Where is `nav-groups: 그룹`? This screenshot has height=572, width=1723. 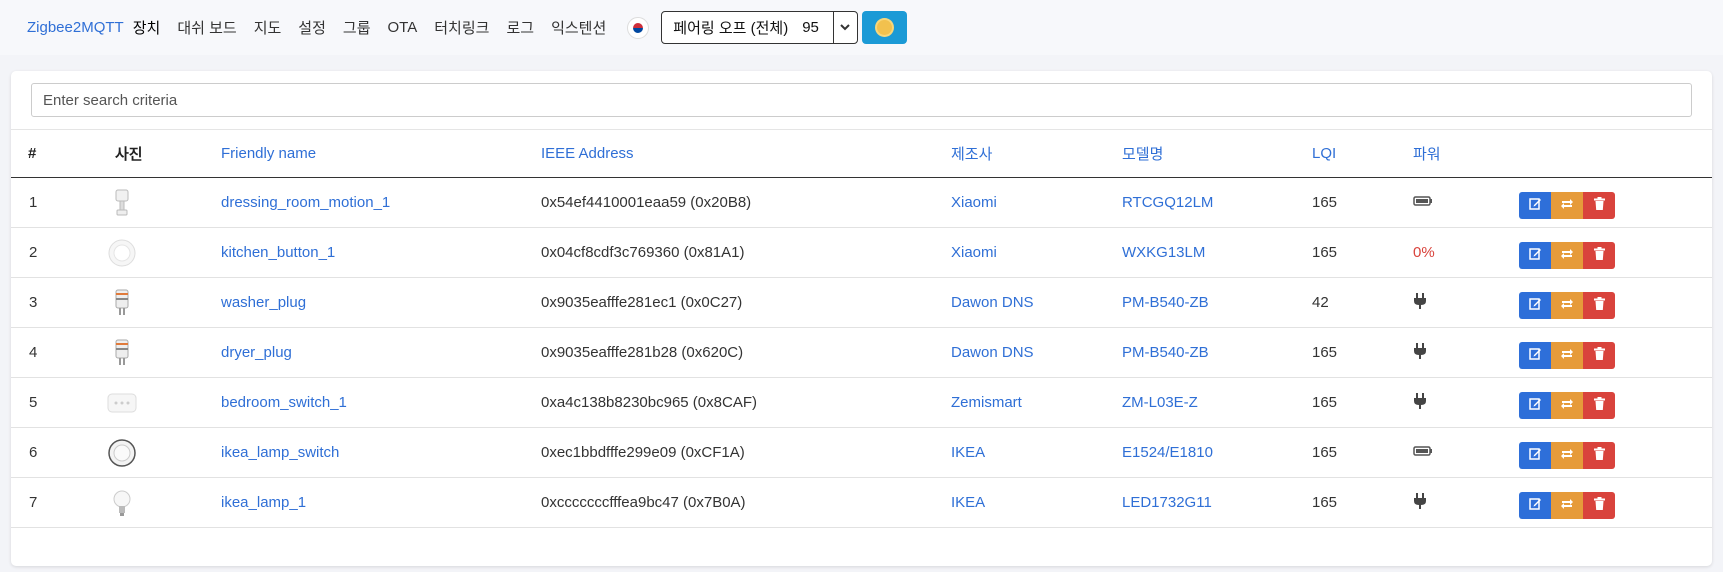 nav-groups: 그룹 is located at coordinates (357, 27).